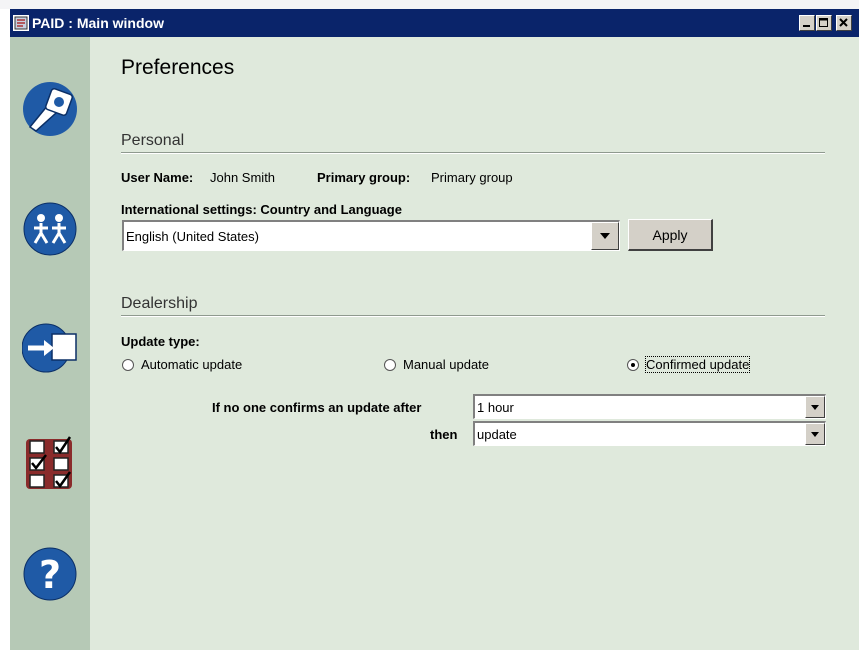  I want to click on primary-group-value: Primary group, so click(472, 177).